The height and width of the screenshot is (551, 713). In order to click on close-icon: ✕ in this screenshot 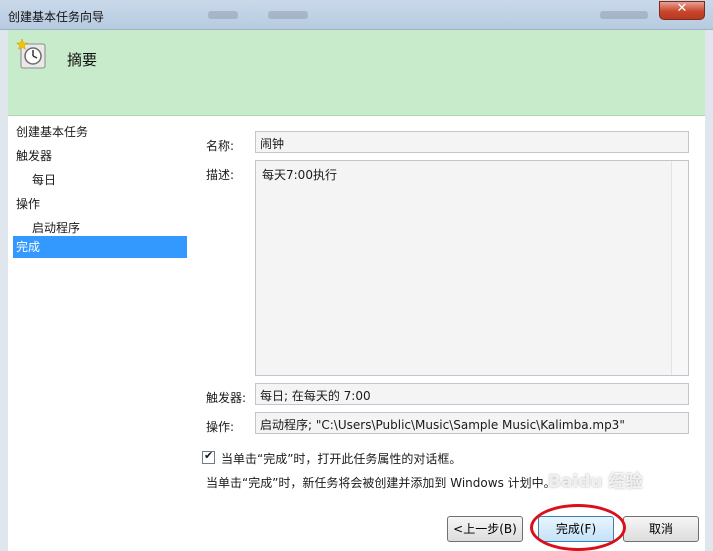, I will do `click(682, 8)`.